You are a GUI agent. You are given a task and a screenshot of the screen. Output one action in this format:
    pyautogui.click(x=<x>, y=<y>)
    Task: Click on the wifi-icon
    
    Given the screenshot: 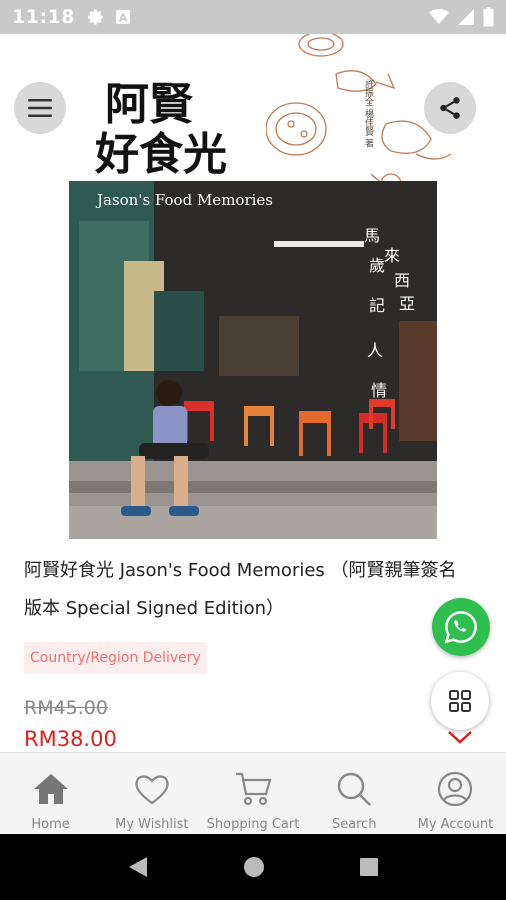 What is the action you would take?
    pyautogui.click(x=439, y=16)
    